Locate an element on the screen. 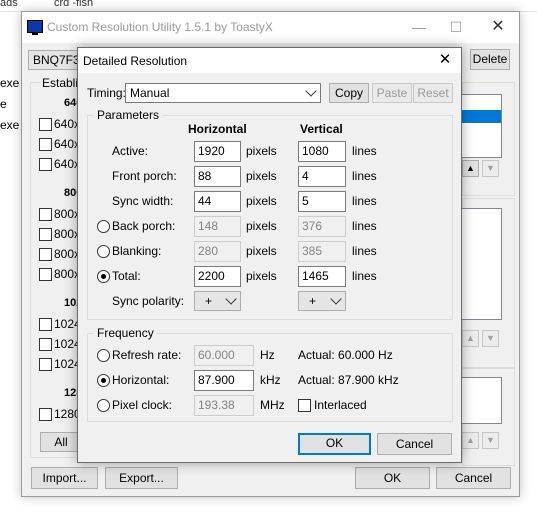  active-horizontal-input: 1920 is located at coordinates (217, 151).